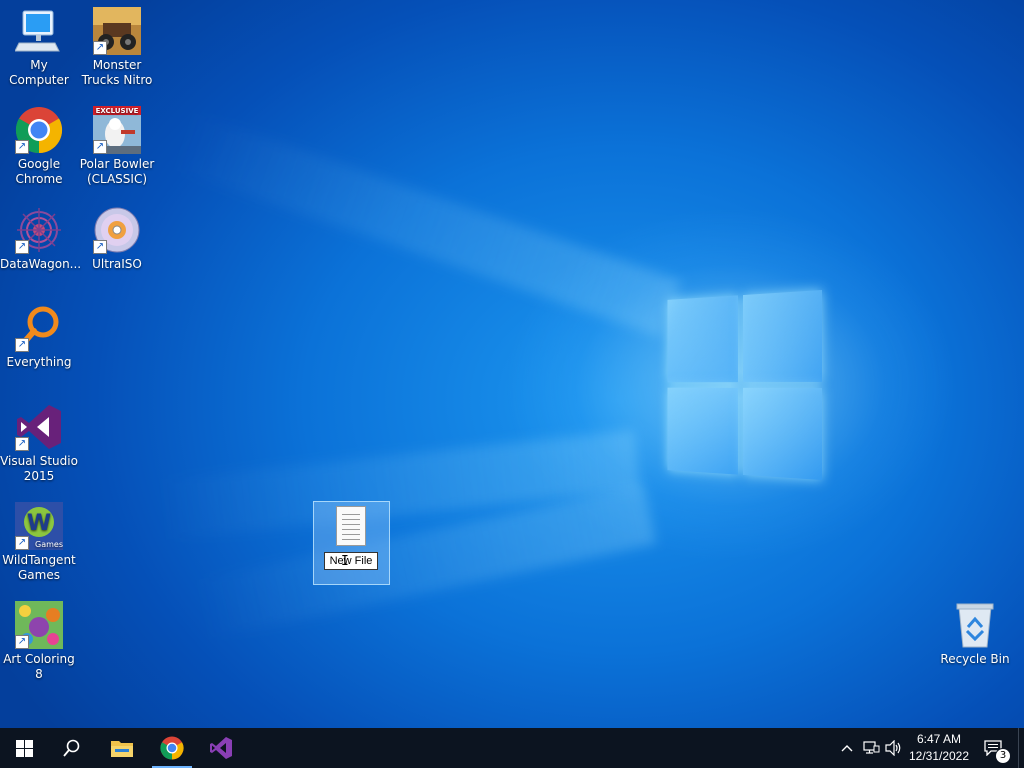 This screenshot has height=768, width=1024. I want to click on file-rename-input, so click(351, 561).